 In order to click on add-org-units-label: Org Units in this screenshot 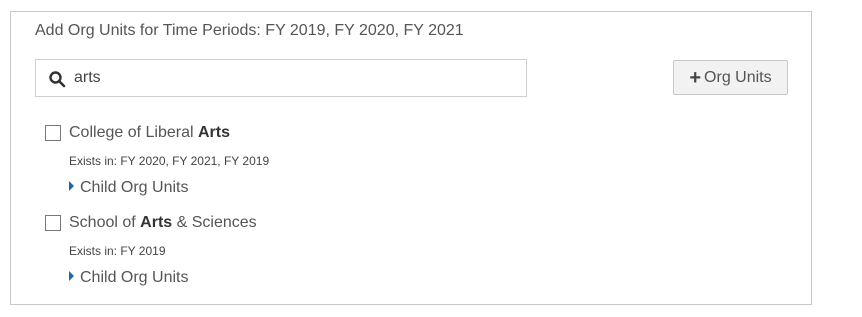, I will do `click(738, 77)`.